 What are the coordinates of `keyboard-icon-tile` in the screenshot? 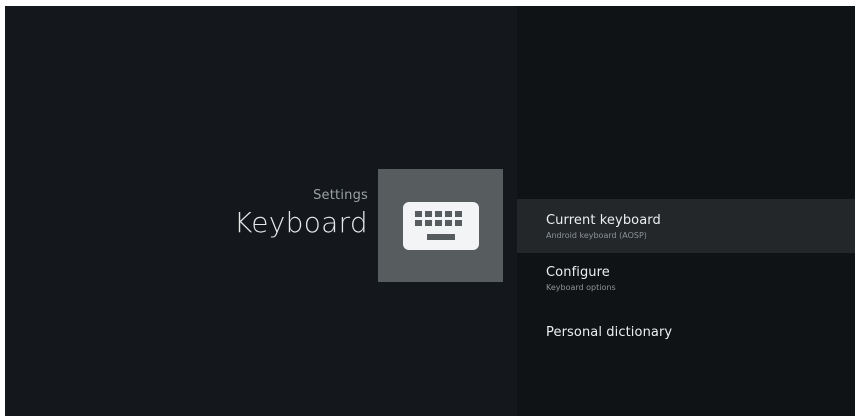 It's located at (440, 225).